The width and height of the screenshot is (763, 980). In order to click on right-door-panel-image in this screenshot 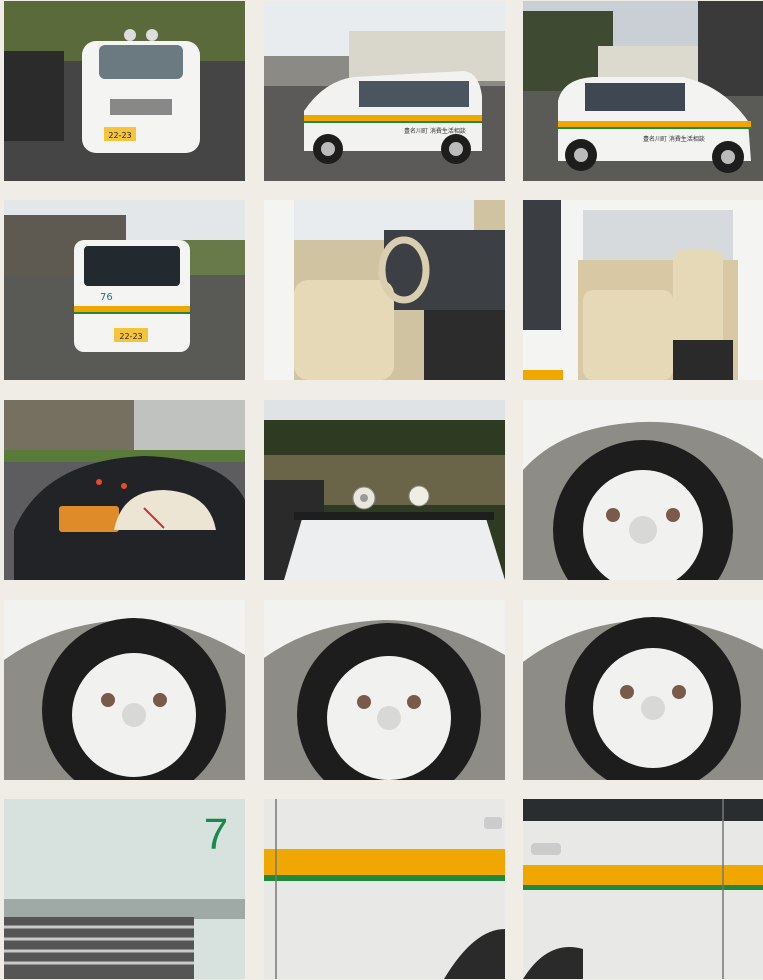, I will do `click(643, 889)`.